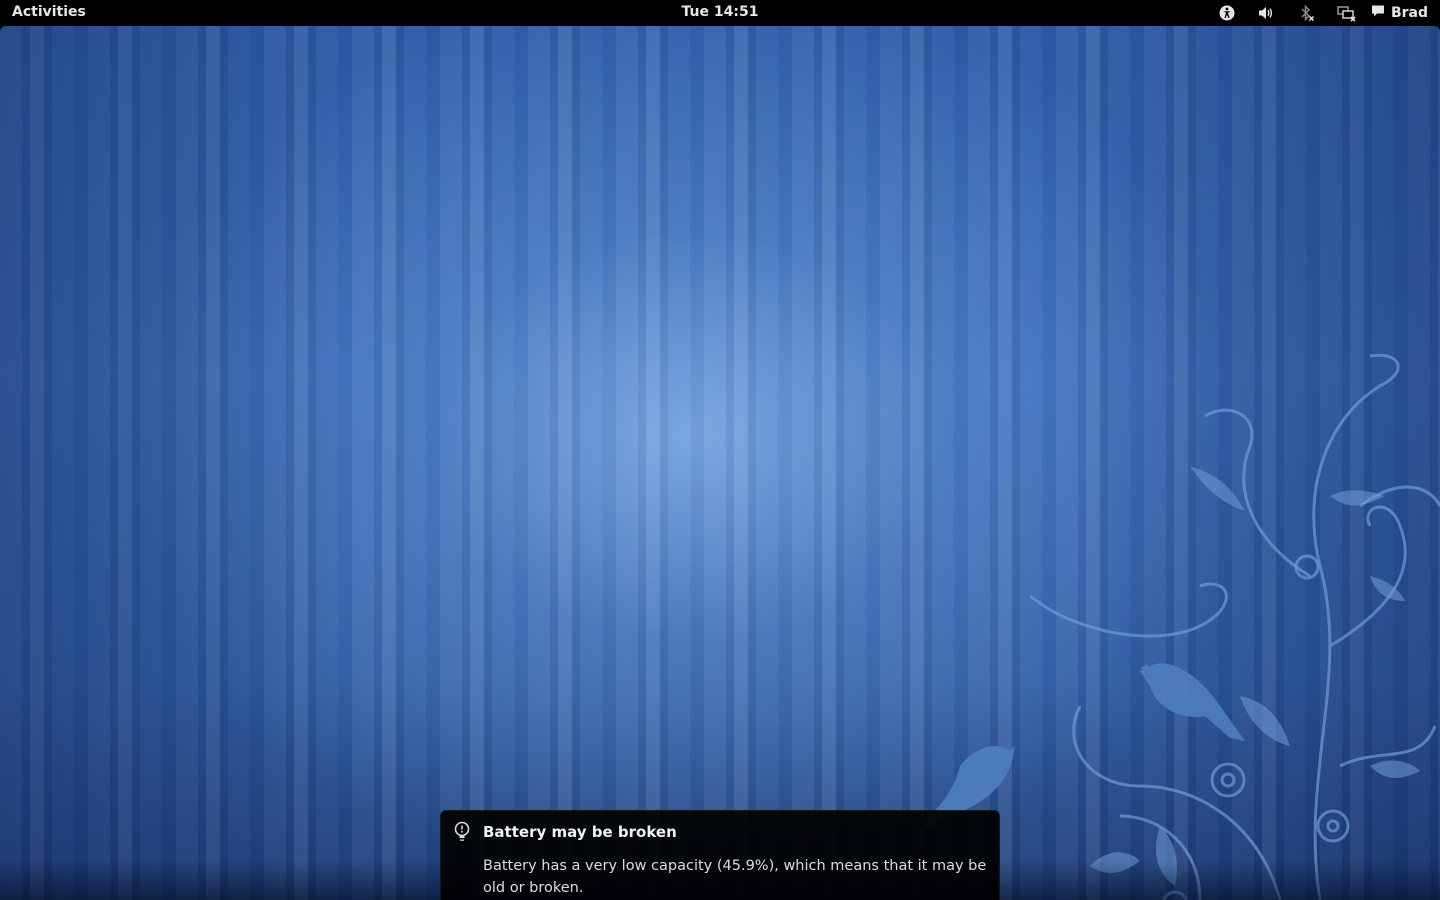 This screenshot has width=1440, height=900. I want to click on accessibility-icon, so click(1227, 13).